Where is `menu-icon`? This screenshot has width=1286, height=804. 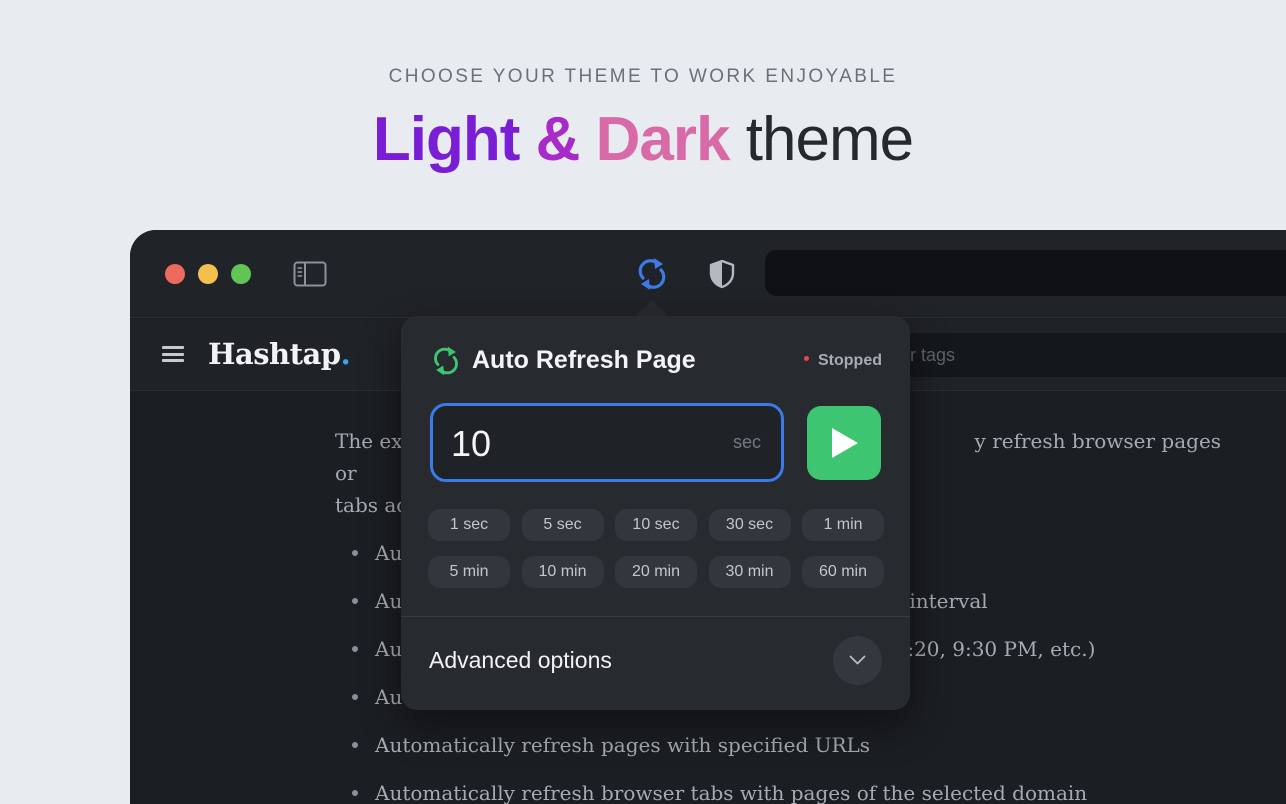
menu-icon is located at coordinates (173, 354).